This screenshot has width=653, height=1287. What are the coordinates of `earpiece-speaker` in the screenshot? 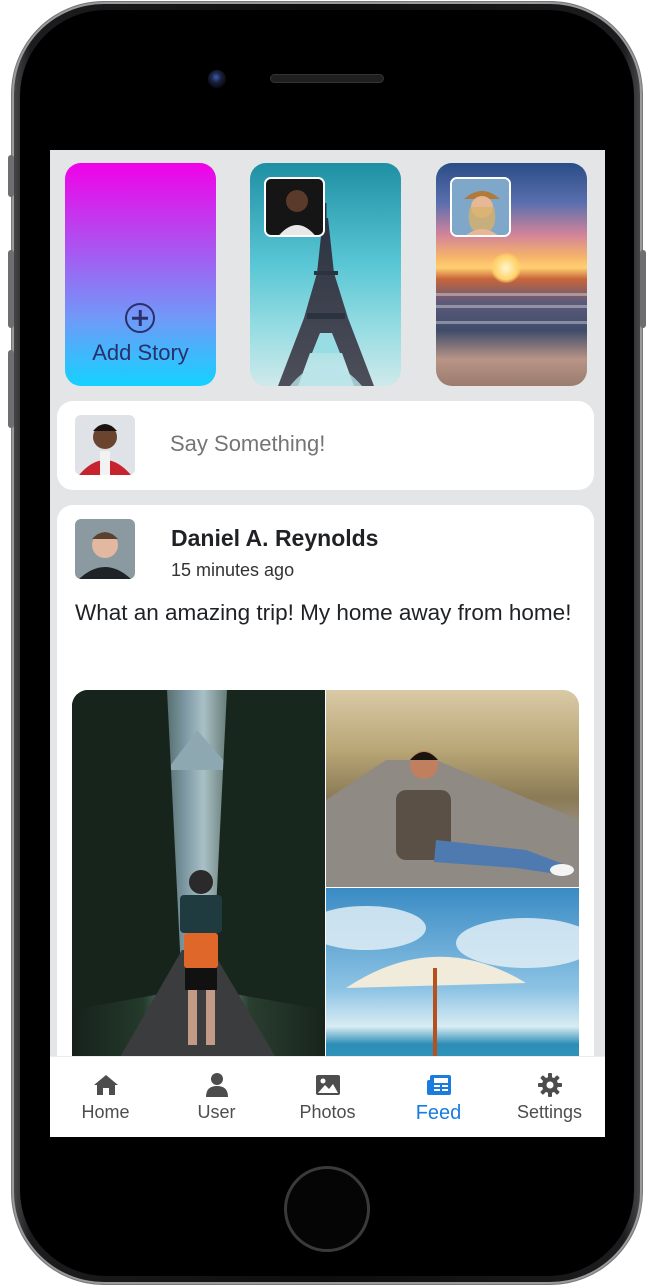 It's located at (327, 78).